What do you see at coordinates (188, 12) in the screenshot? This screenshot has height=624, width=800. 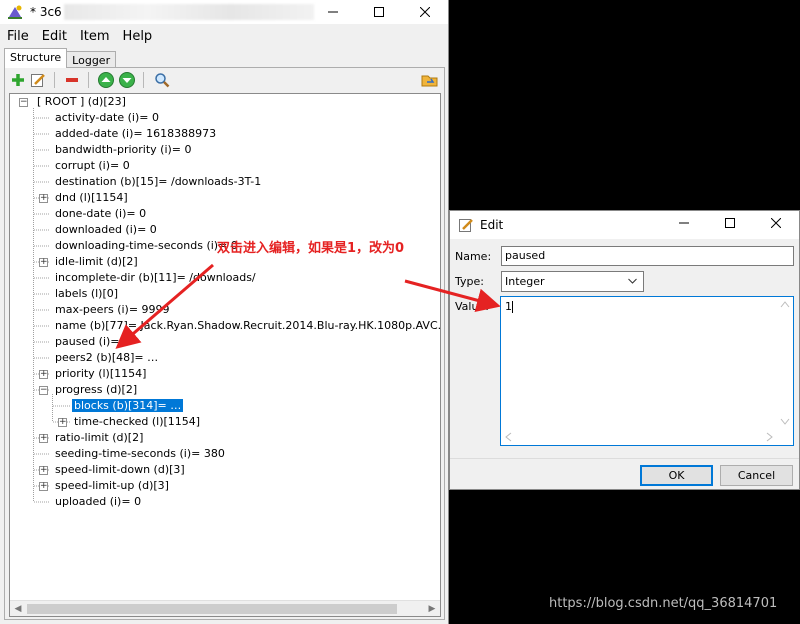 I see `title-redacted` at bounding box center [188, 12].